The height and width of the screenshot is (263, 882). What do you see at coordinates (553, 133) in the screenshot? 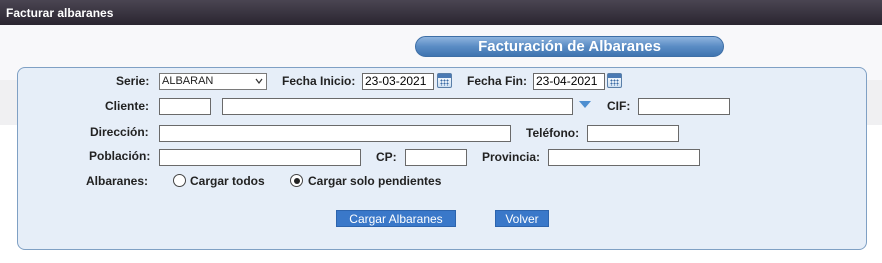
I see `telefono-label: Teléfono:` at bounding box center [553, 133].